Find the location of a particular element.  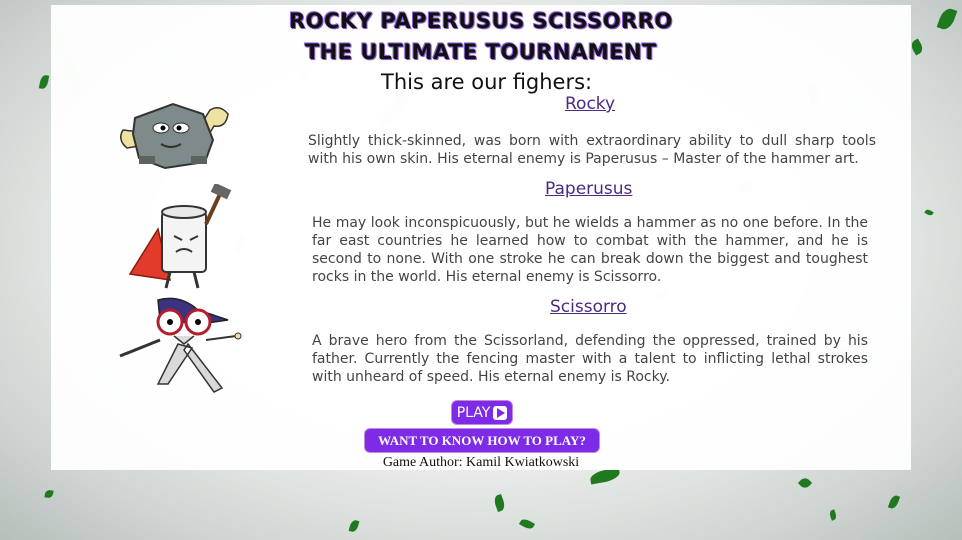

rock-fighter-icon is located at coordinates (175, 136).